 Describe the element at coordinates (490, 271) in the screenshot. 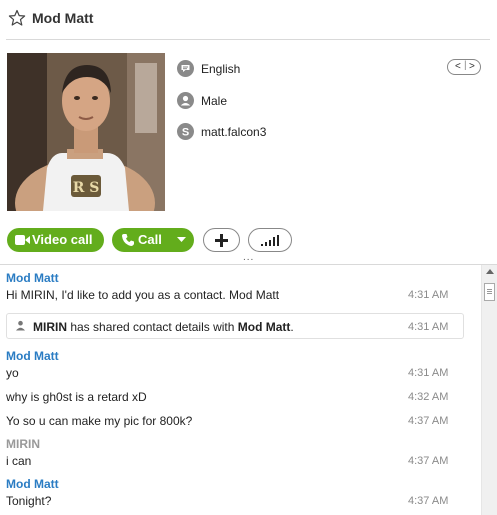

I see `scroll-up-arrow-icon` at that location.